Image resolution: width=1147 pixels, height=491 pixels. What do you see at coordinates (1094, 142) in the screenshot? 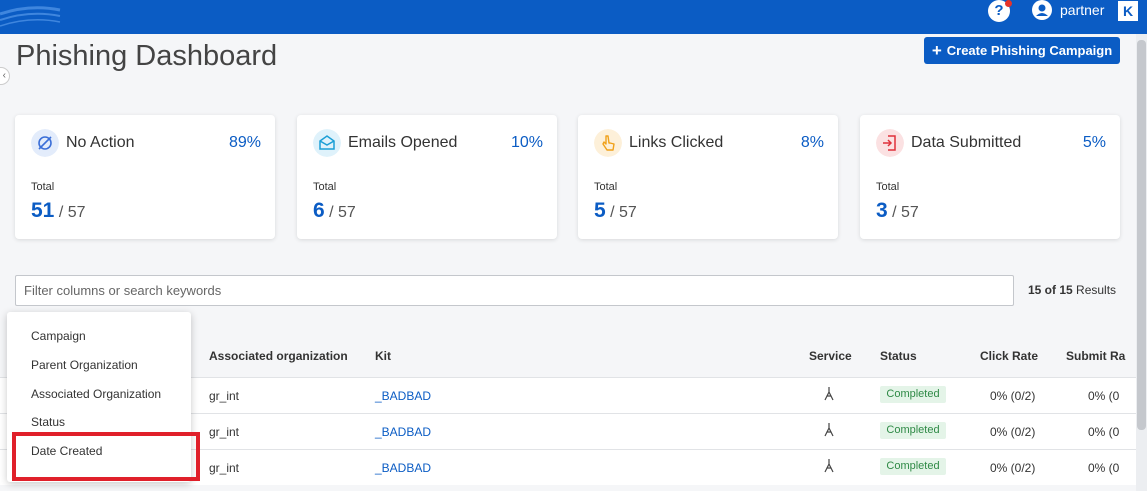
I see `stat-percent: 5%` at bounding box center [1094, 142].